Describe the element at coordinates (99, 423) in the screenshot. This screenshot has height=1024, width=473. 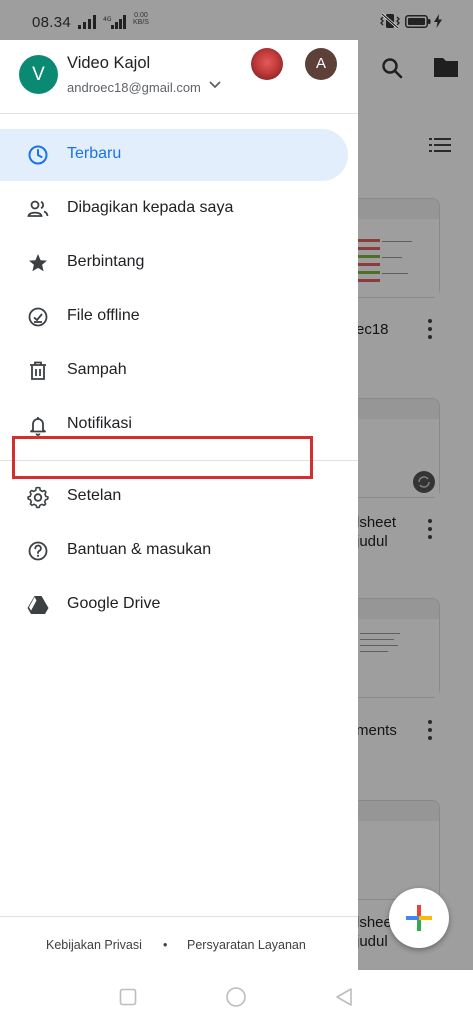
I see `nav-label: Notifikasi` at that location.